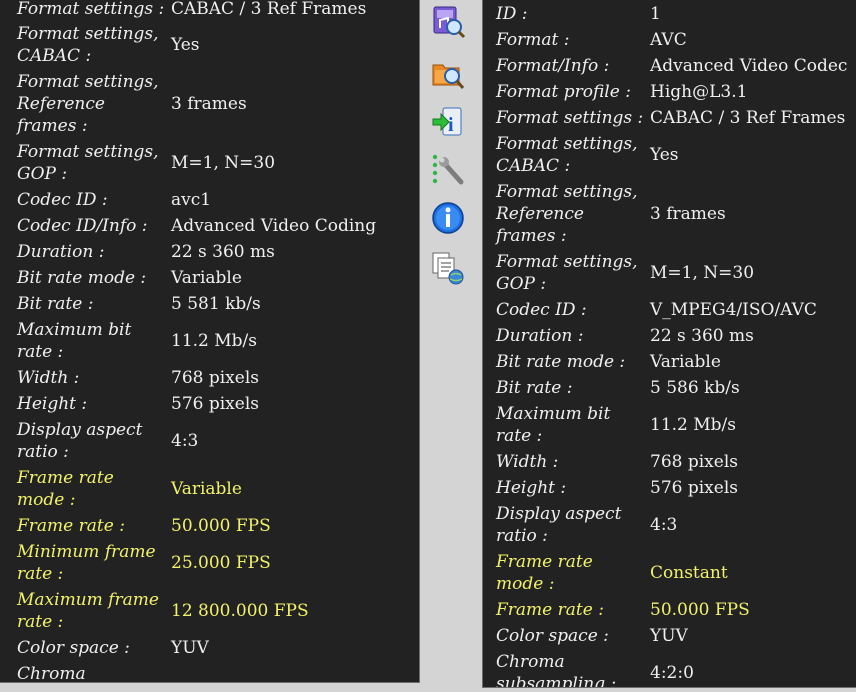  What do you see at coordinates (51, 673) in the screenshot?
I see `info-row-label: Chroma` at bounding box center [51, 673].